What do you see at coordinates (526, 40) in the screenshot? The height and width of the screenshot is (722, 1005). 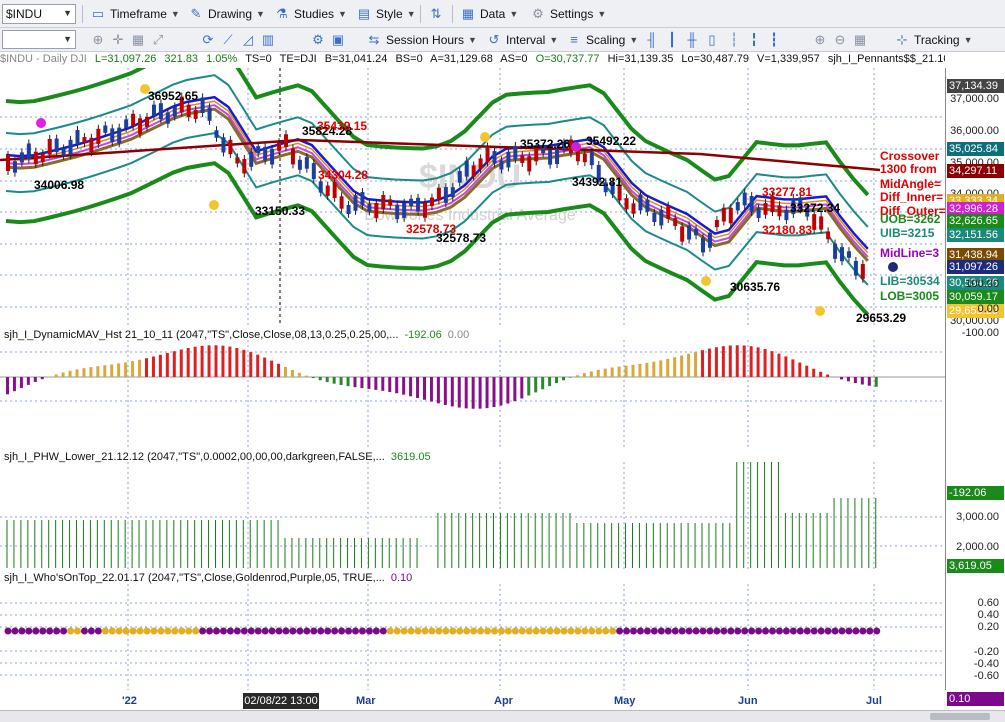 I see `interval-label: Interval` at bounding box center [526, 40].